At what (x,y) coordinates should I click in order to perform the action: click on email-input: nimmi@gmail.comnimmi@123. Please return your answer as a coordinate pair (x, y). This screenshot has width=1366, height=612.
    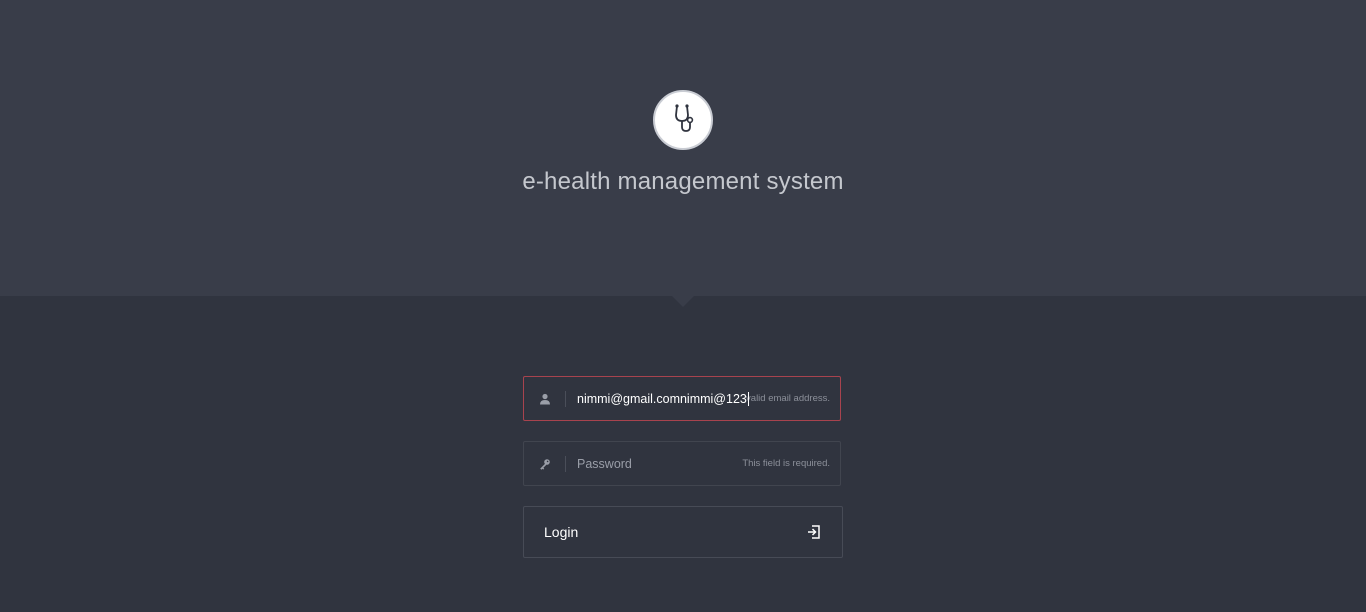
    Looking at the image, I should click on (663, 398).